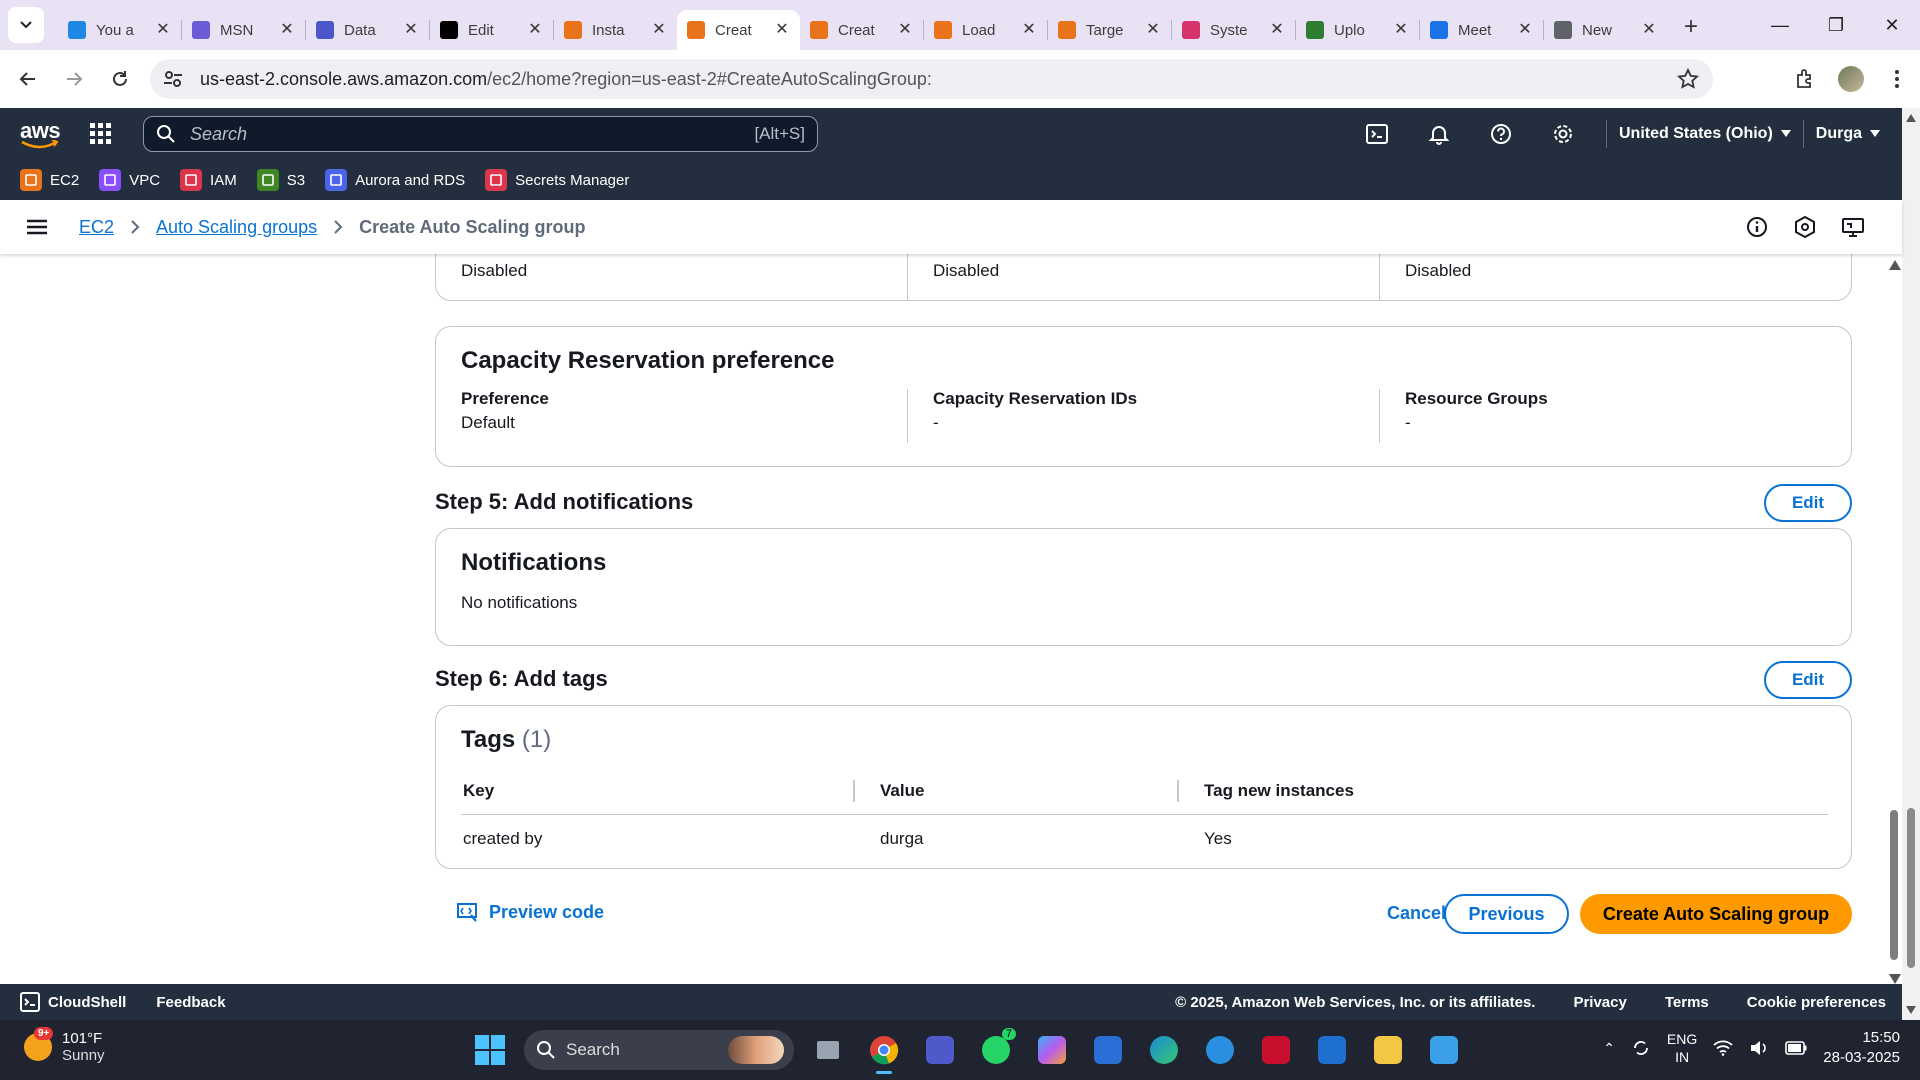 The height and width of the screenshot is (1080, 1920). What do you see at coordinates (1357, 30) in the screenshot?
I see `browser-tab: Uplo ✕` at bounding box center [1357, 30].